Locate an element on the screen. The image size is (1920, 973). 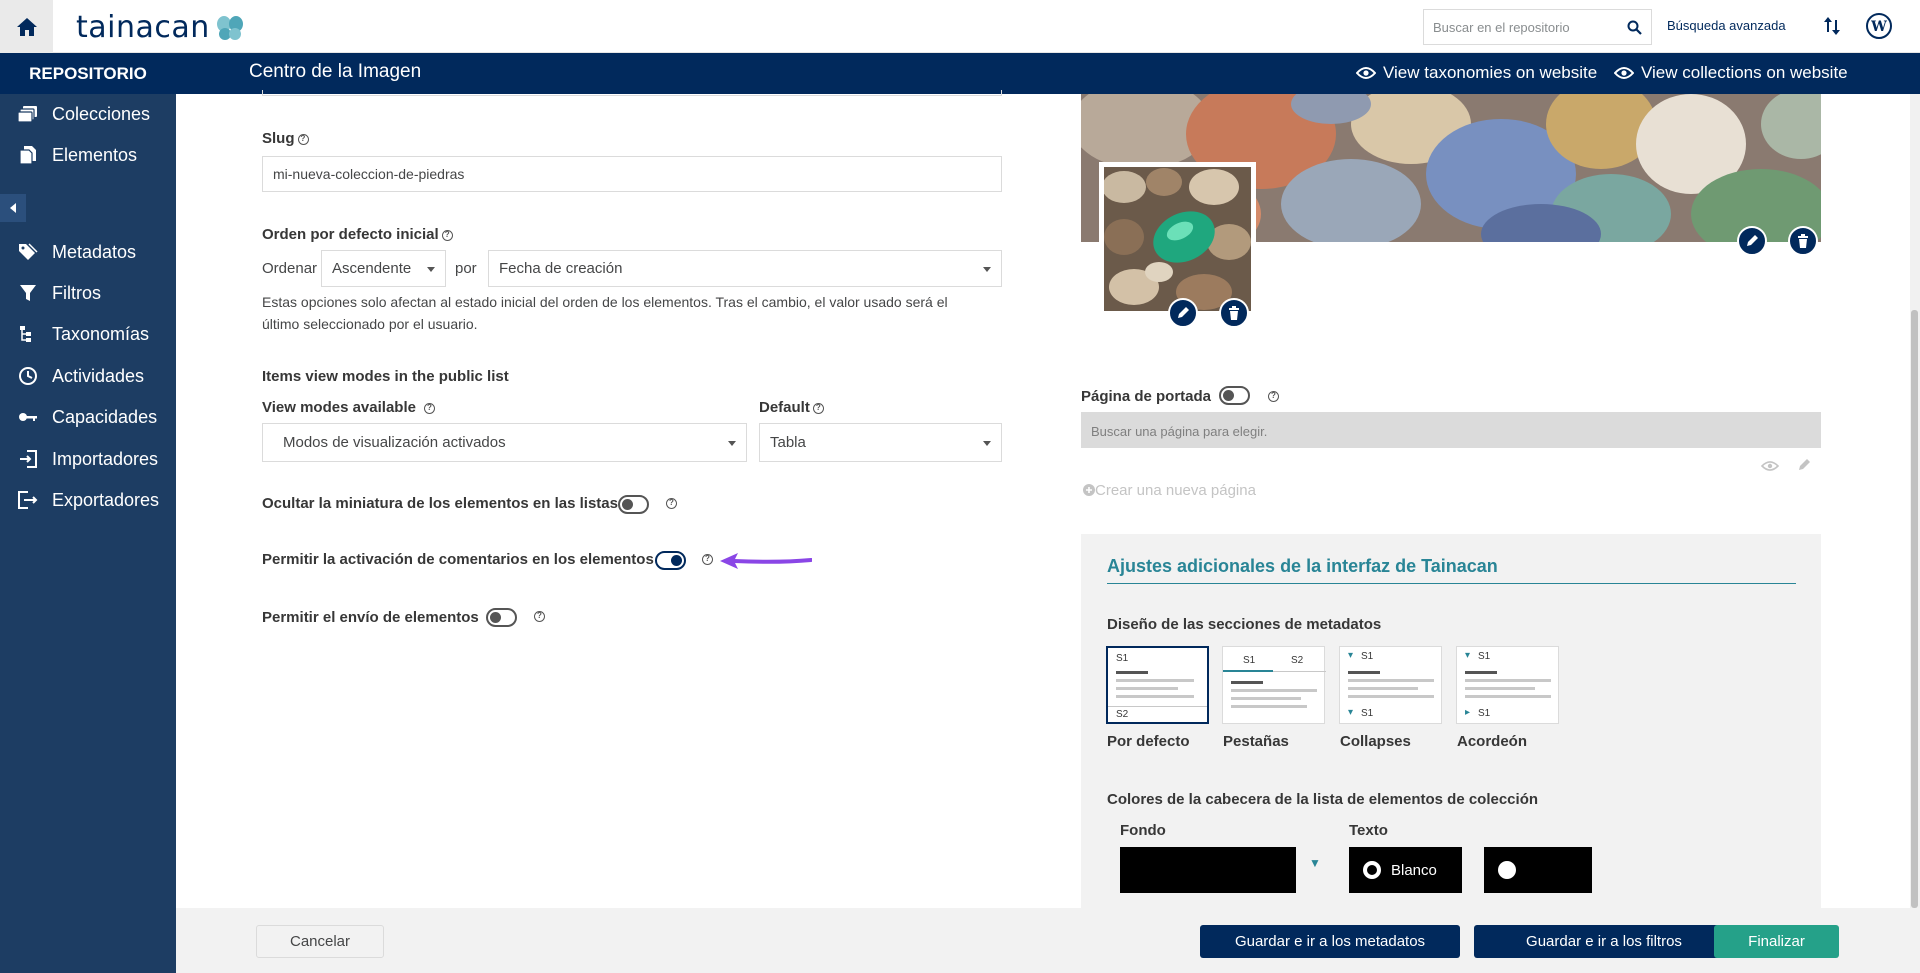
layout-option-tabs: S1 S2 is located at coordinates (1274, 685).